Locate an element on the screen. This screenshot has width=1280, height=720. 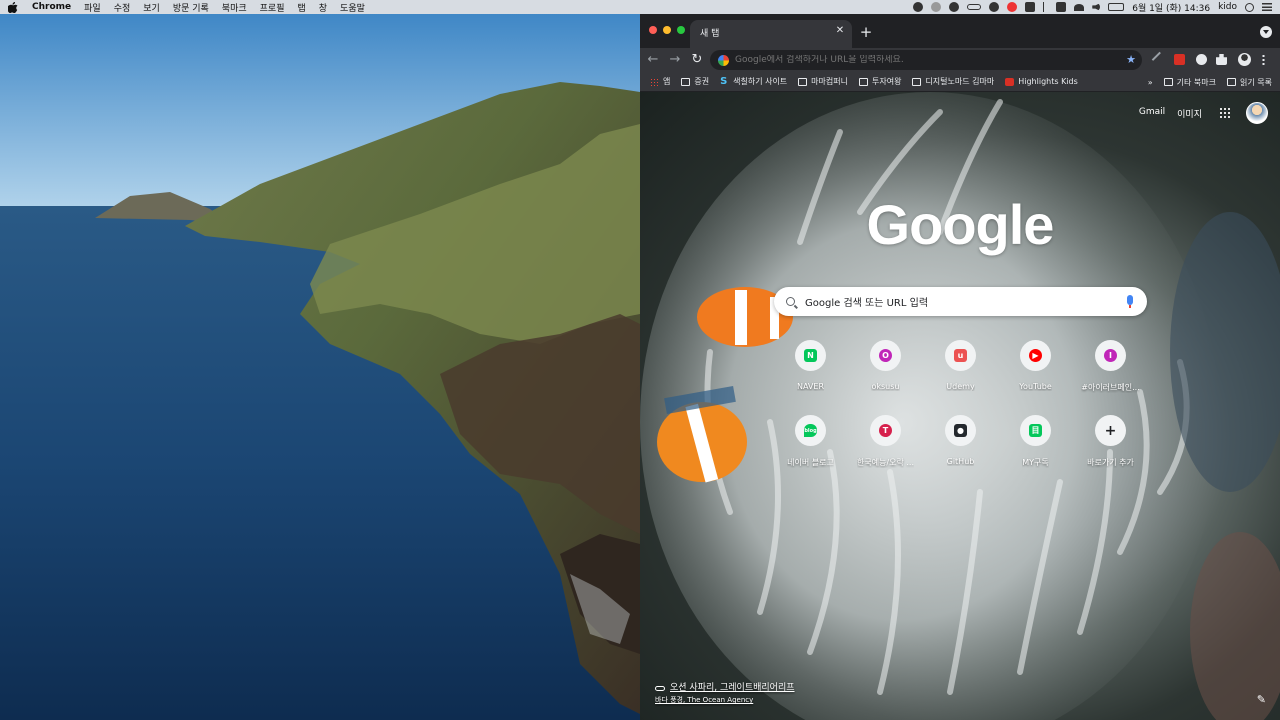
glasses-icon is located at coordinates (974, 7).